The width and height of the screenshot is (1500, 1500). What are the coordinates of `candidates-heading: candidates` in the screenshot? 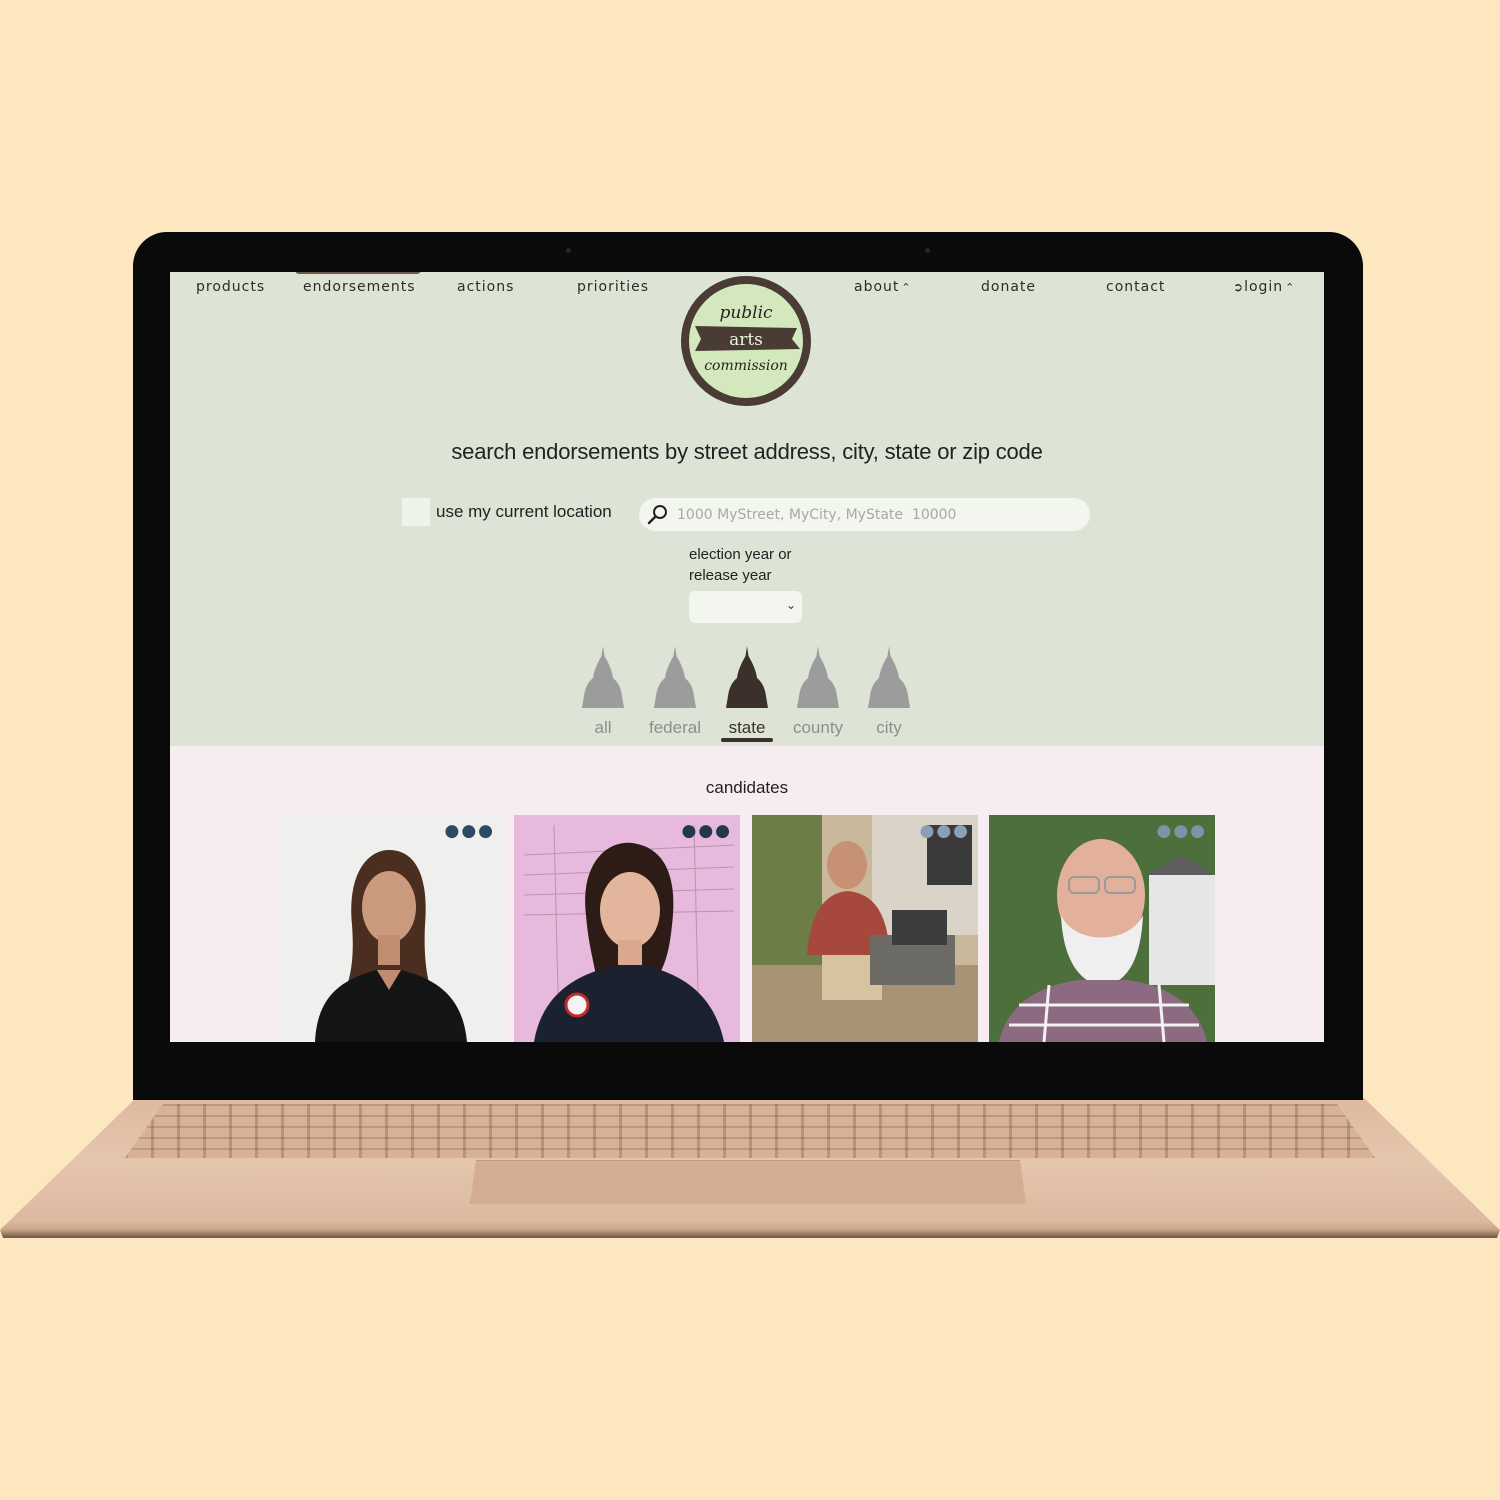 It's located at (747, 787).